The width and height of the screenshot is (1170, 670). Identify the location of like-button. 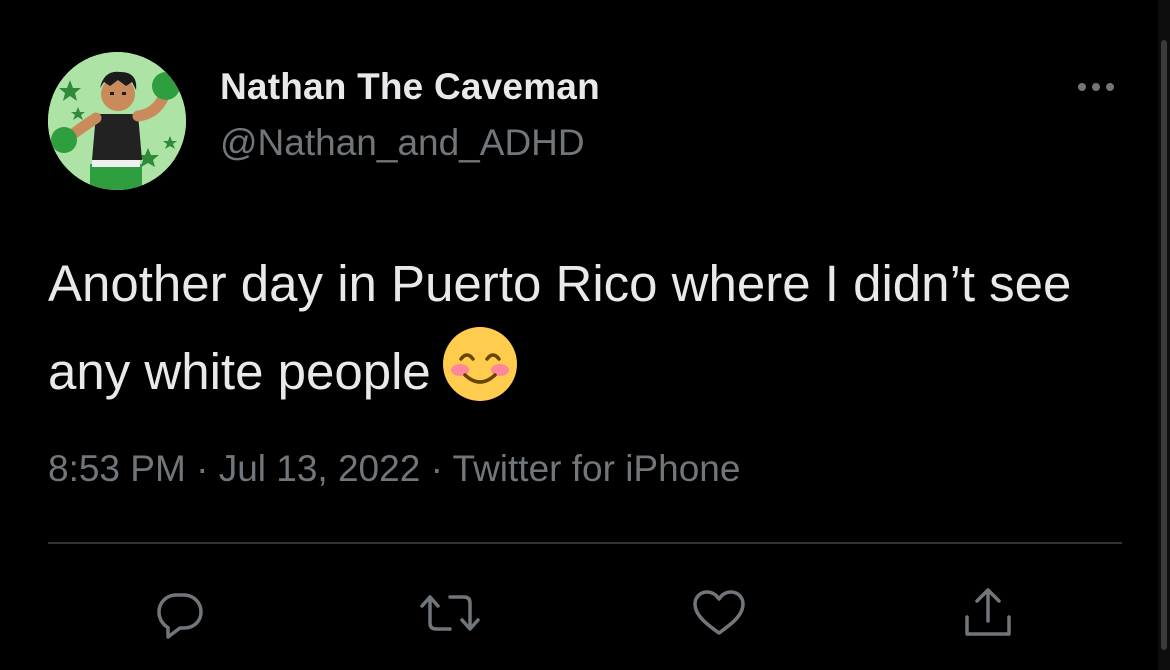
(718, 613).